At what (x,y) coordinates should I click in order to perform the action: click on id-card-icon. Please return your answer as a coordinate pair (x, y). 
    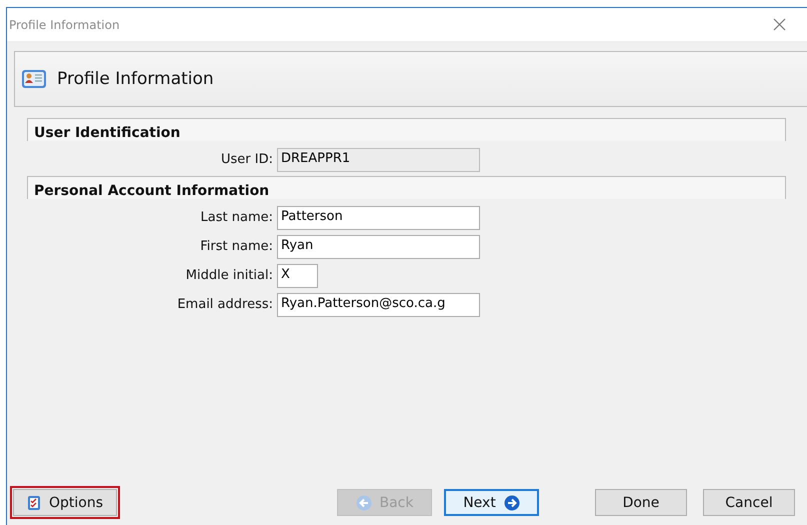
    Looking at the image, I should click on (34, 79).